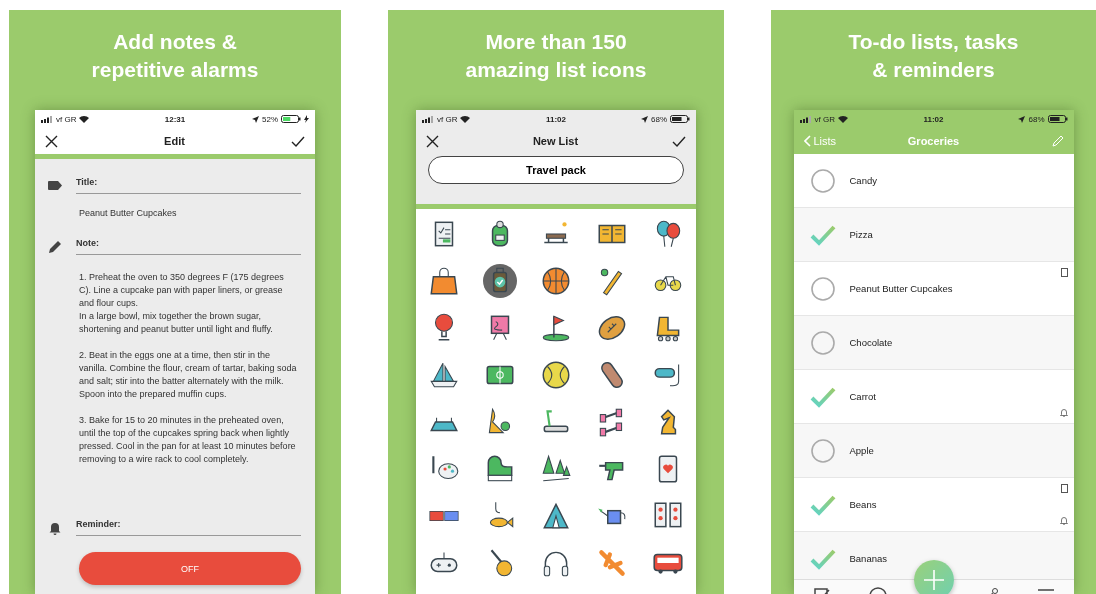 The height and width of the screenshot is (594, 1096). Describe the element at coordinates (188, 185) in the screenshot. I see `field-label: Title:` at that location.